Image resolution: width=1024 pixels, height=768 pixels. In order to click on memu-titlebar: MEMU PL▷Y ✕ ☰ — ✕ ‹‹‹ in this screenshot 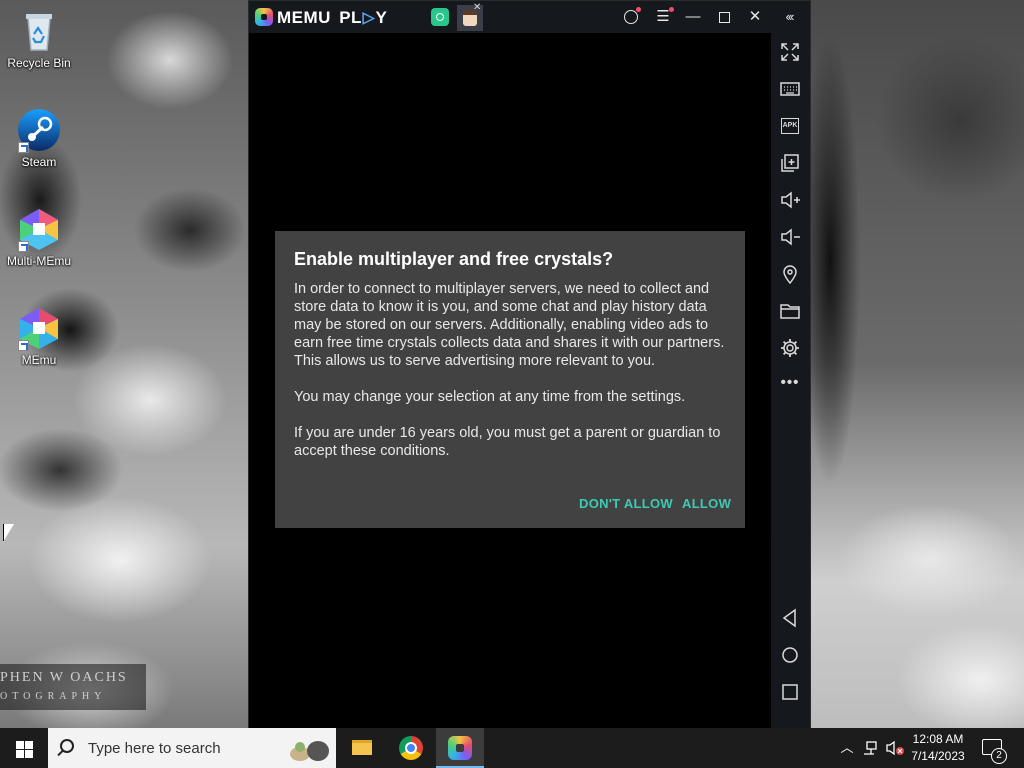, I will do `click(529, 17)`.